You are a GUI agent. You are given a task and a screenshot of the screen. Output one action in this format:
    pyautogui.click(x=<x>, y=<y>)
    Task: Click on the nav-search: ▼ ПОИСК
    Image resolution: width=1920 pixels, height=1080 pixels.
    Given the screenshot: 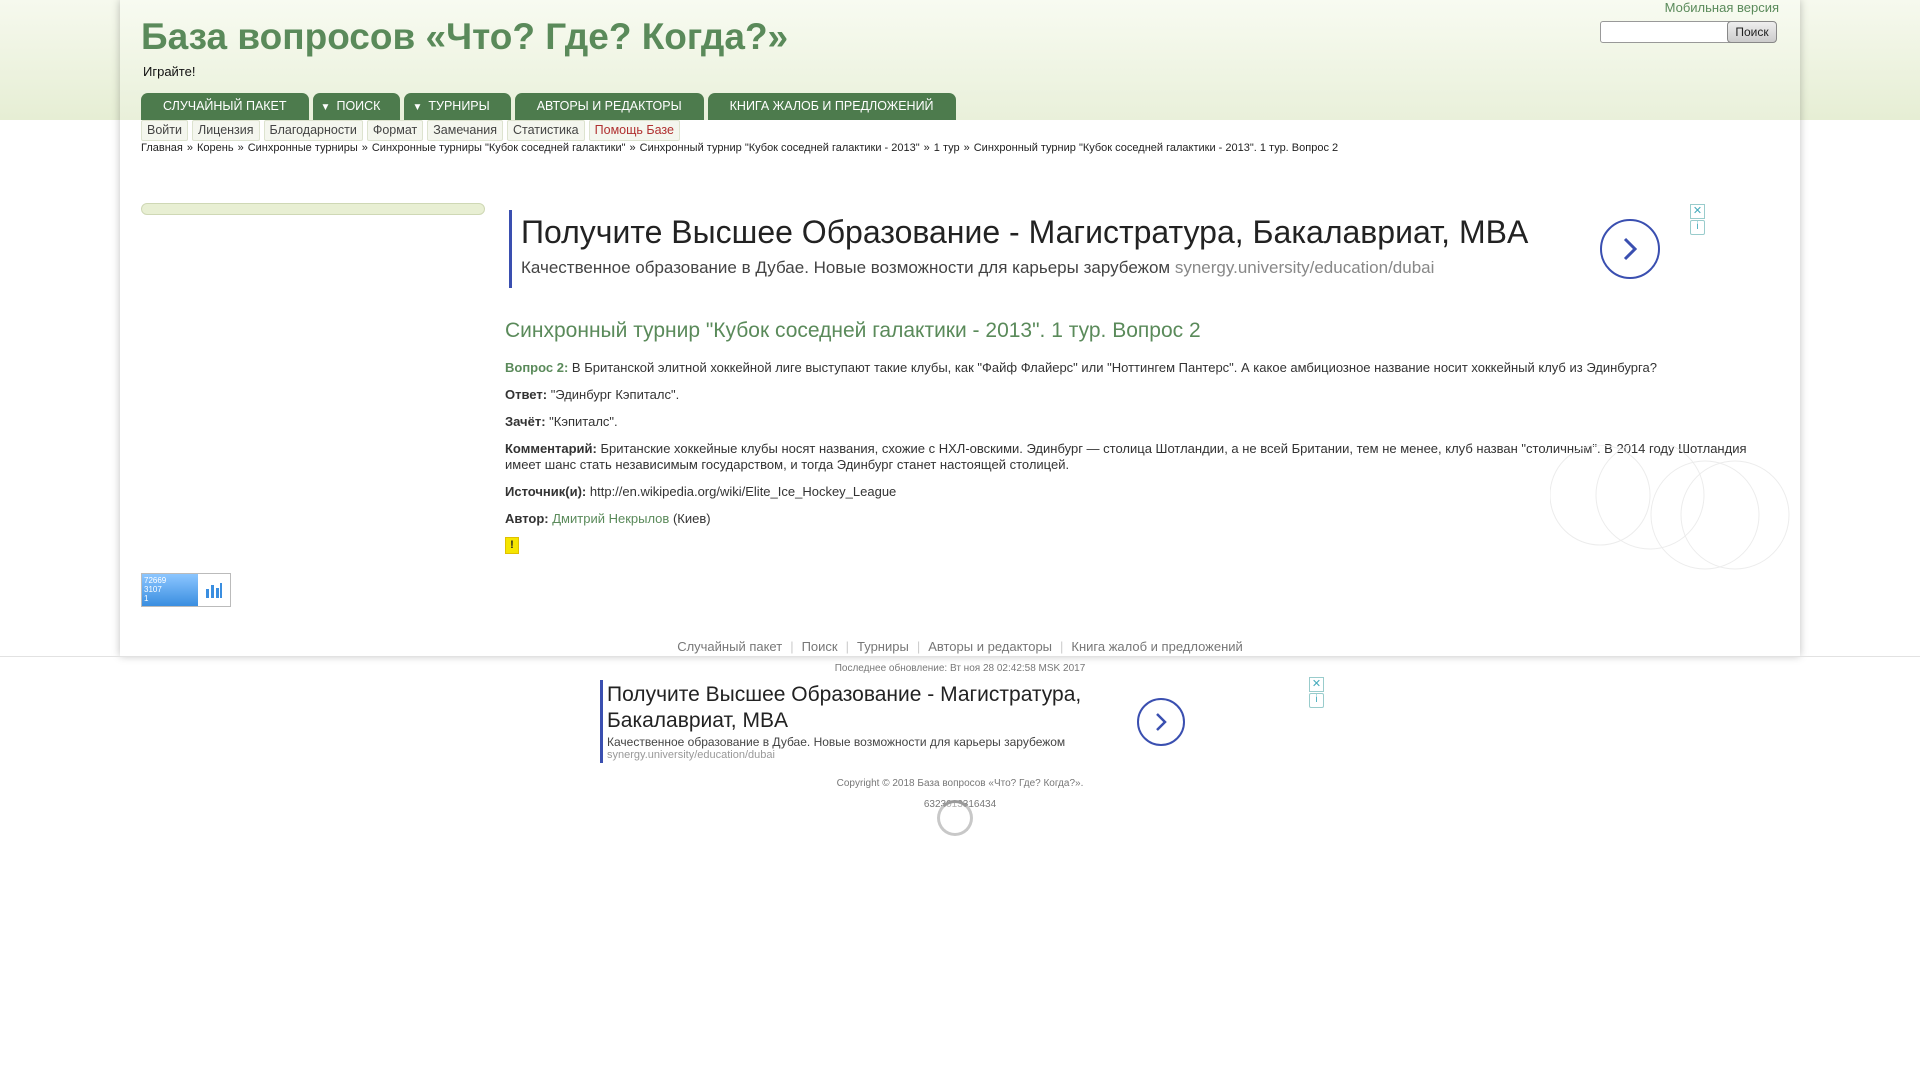 What is the action you would take?
    pyautogui.click(x=356, y=106)
    